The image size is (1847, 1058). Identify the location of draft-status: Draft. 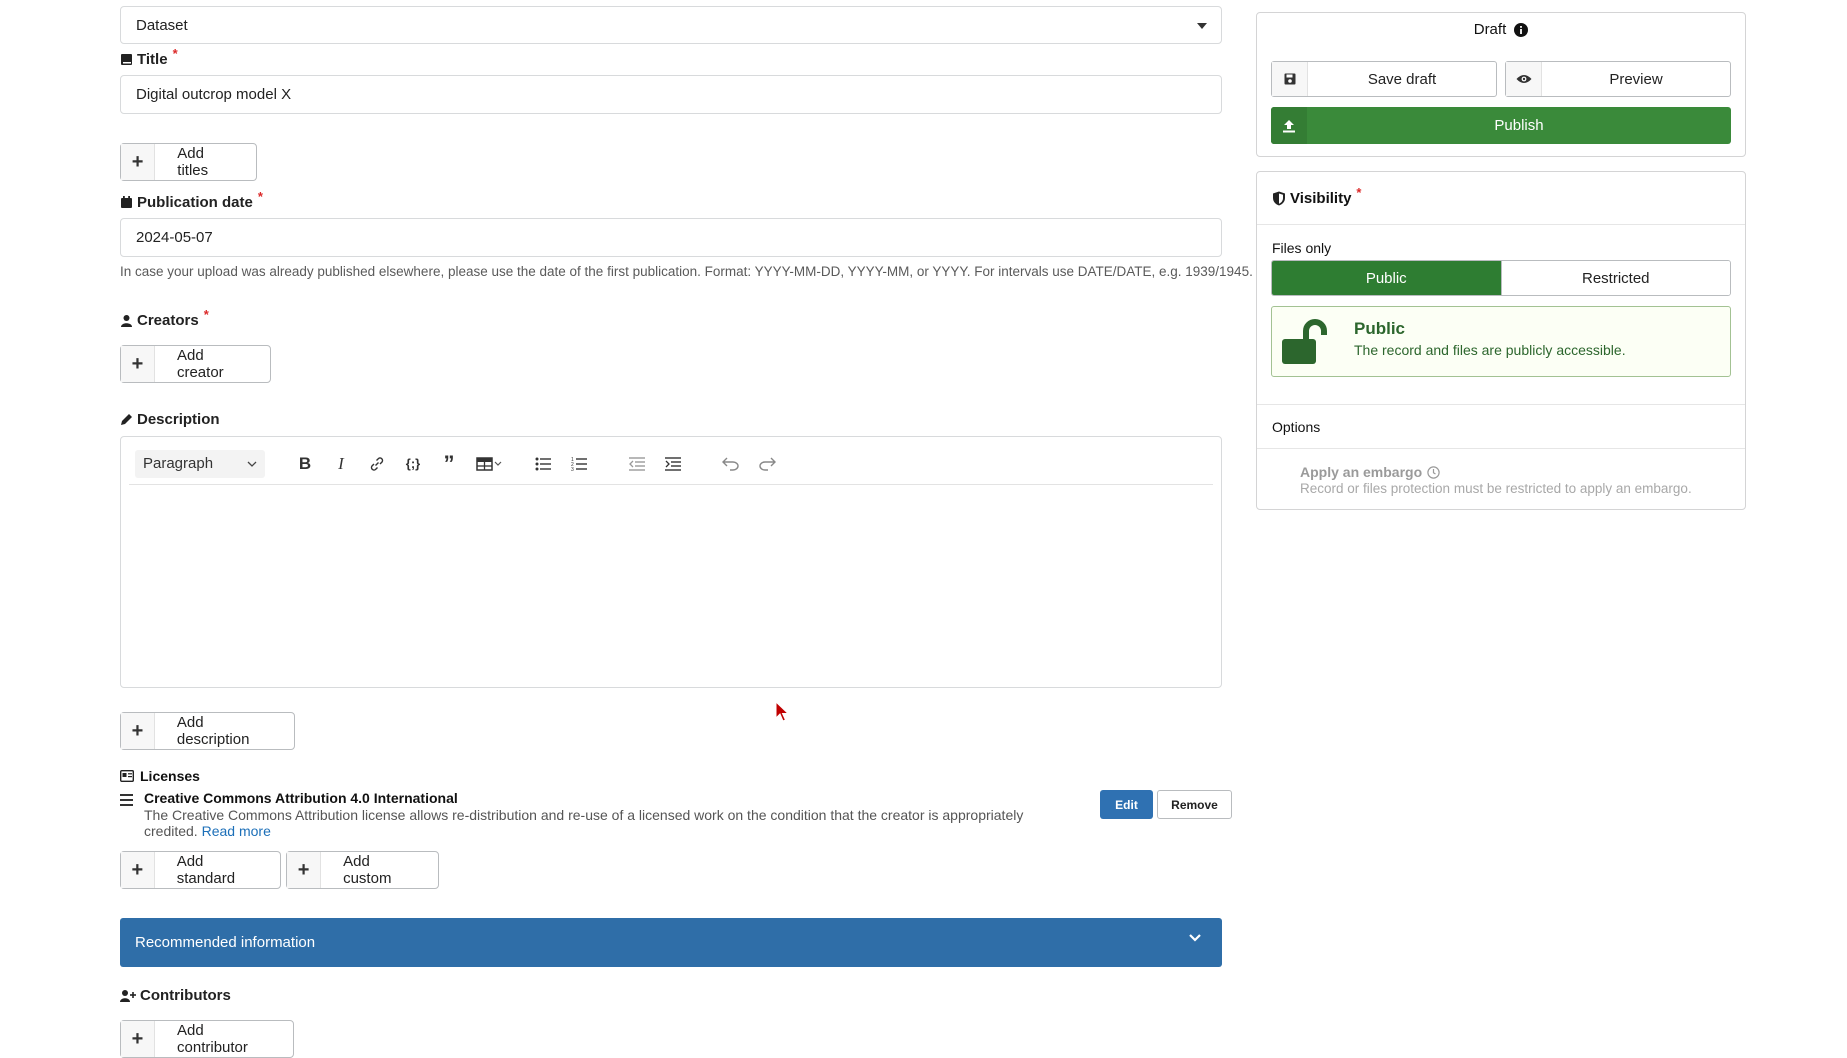
(1501, 29).